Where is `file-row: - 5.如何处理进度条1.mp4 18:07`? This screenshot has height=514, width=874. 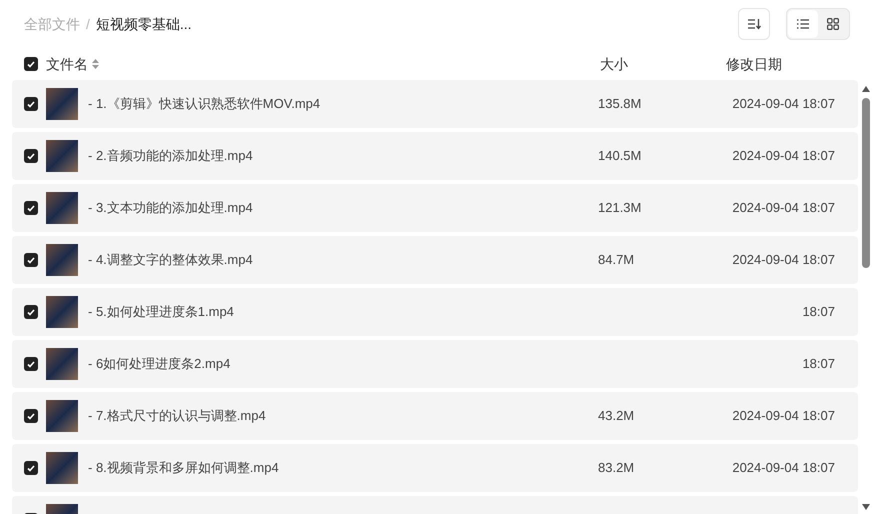 file-row: - 5.如何处理进度条1.mp4 18:07 is located at coordinates (435, 312).